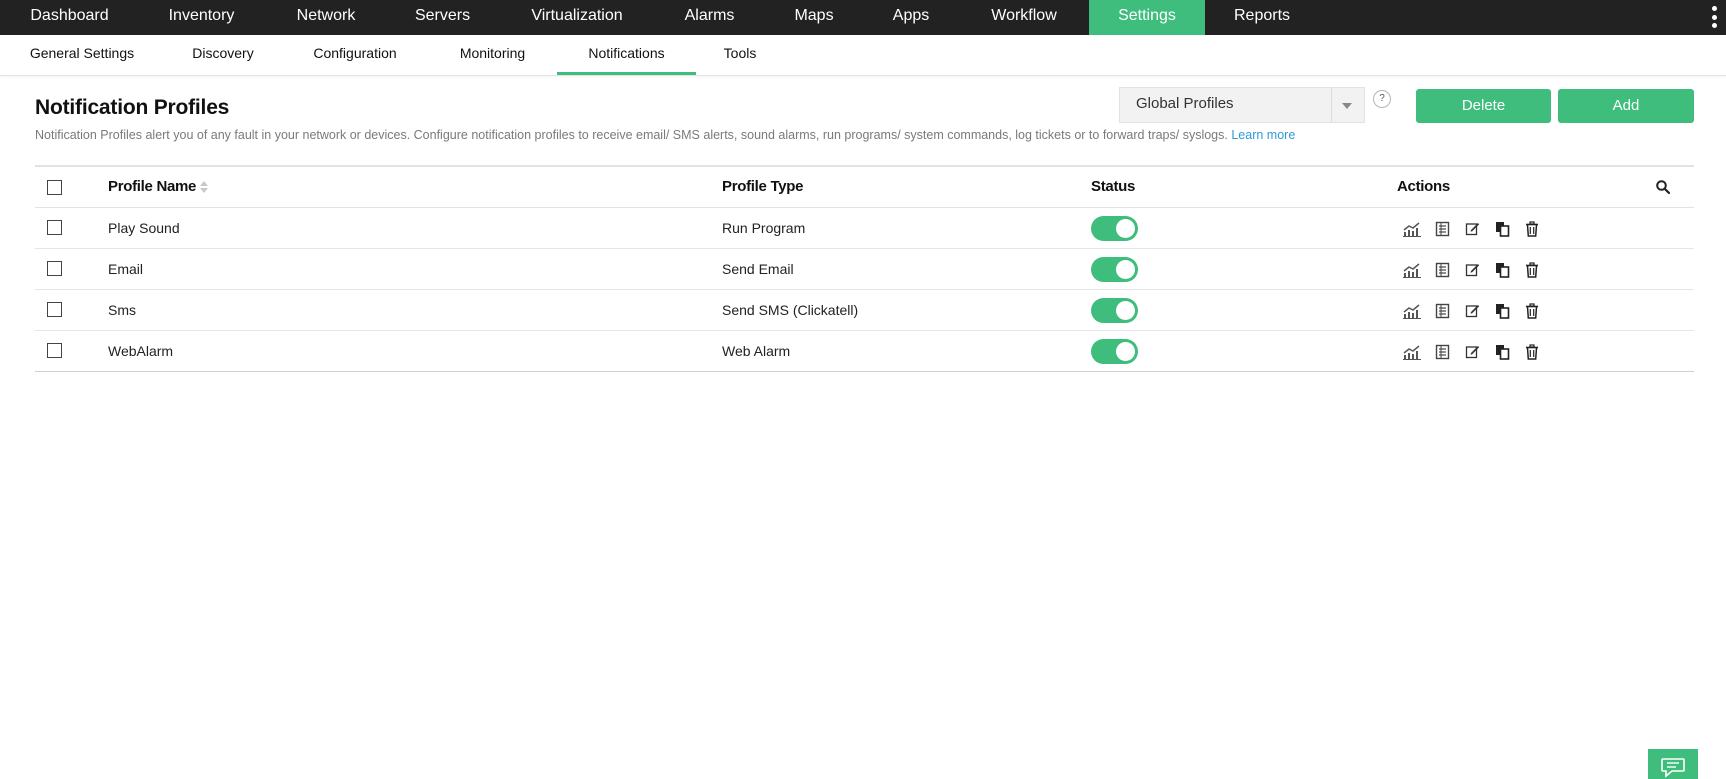  What do you see at coordinates (790, 310) in the screenshot?
I see `profile-type-cell: Send SMS (Clickatell)` at bounding box center [790, 310].